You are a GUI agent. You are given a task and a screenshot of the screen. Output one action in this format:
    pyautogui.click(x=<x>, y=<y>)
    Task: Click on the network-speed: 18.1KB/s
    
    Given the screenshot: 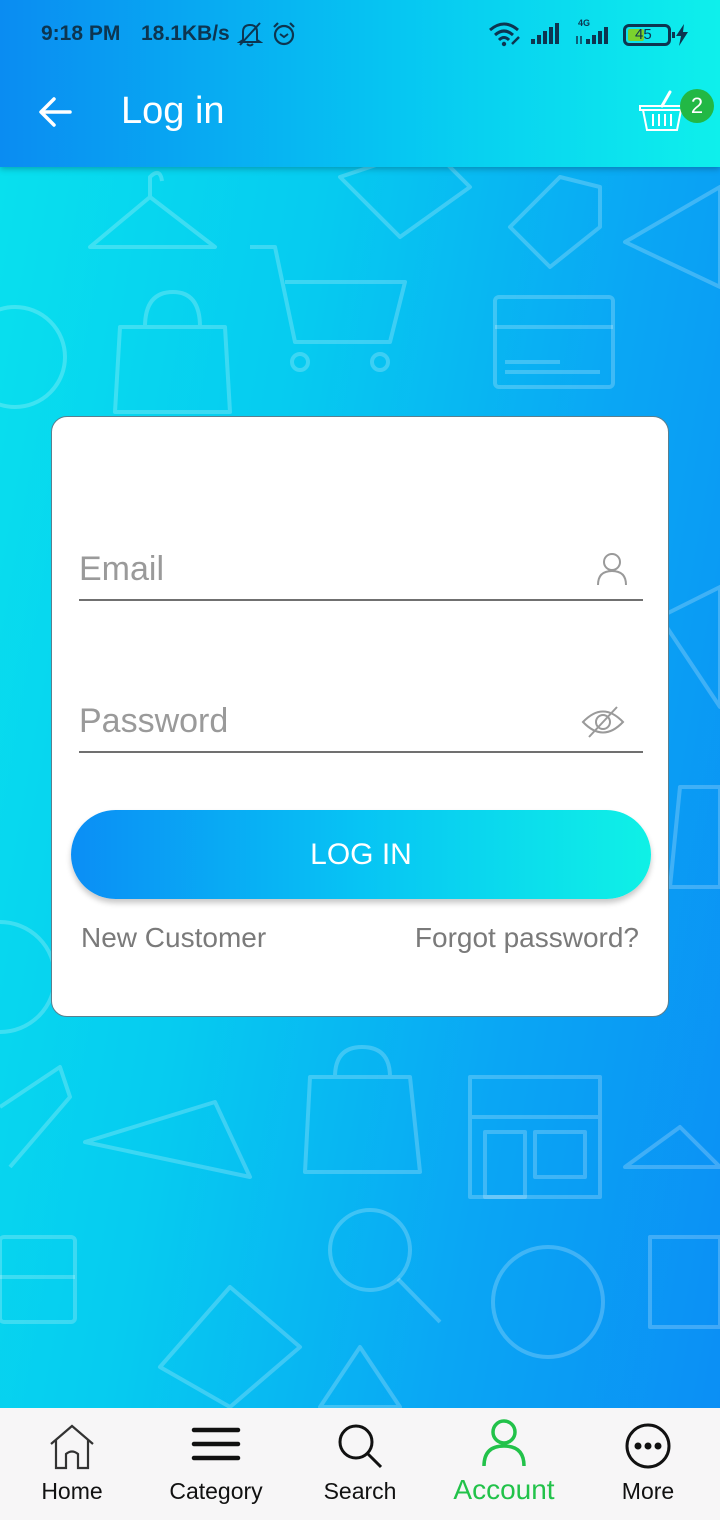 What is the action you would take?
    pyautogui.click(x=185, y=33)
    